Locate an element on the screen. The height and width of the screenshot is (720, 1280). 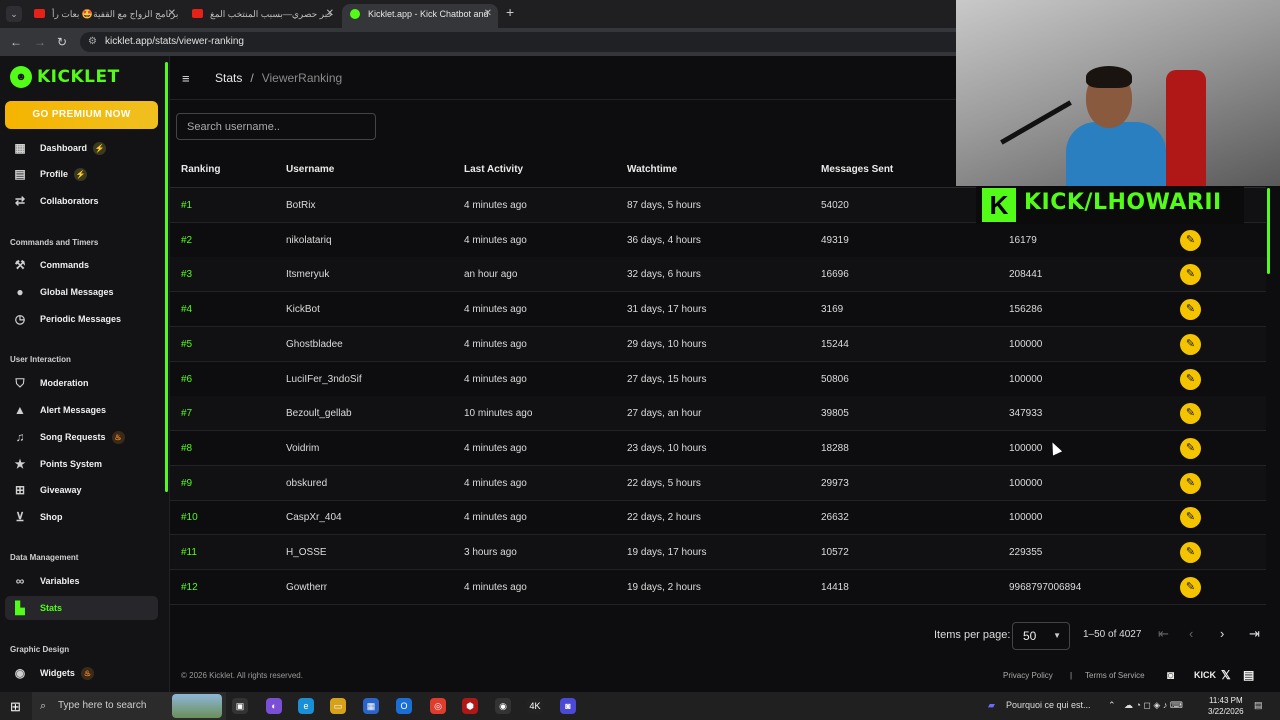
windows-start-icon: ⊞ is located at coordinates (15, 707).